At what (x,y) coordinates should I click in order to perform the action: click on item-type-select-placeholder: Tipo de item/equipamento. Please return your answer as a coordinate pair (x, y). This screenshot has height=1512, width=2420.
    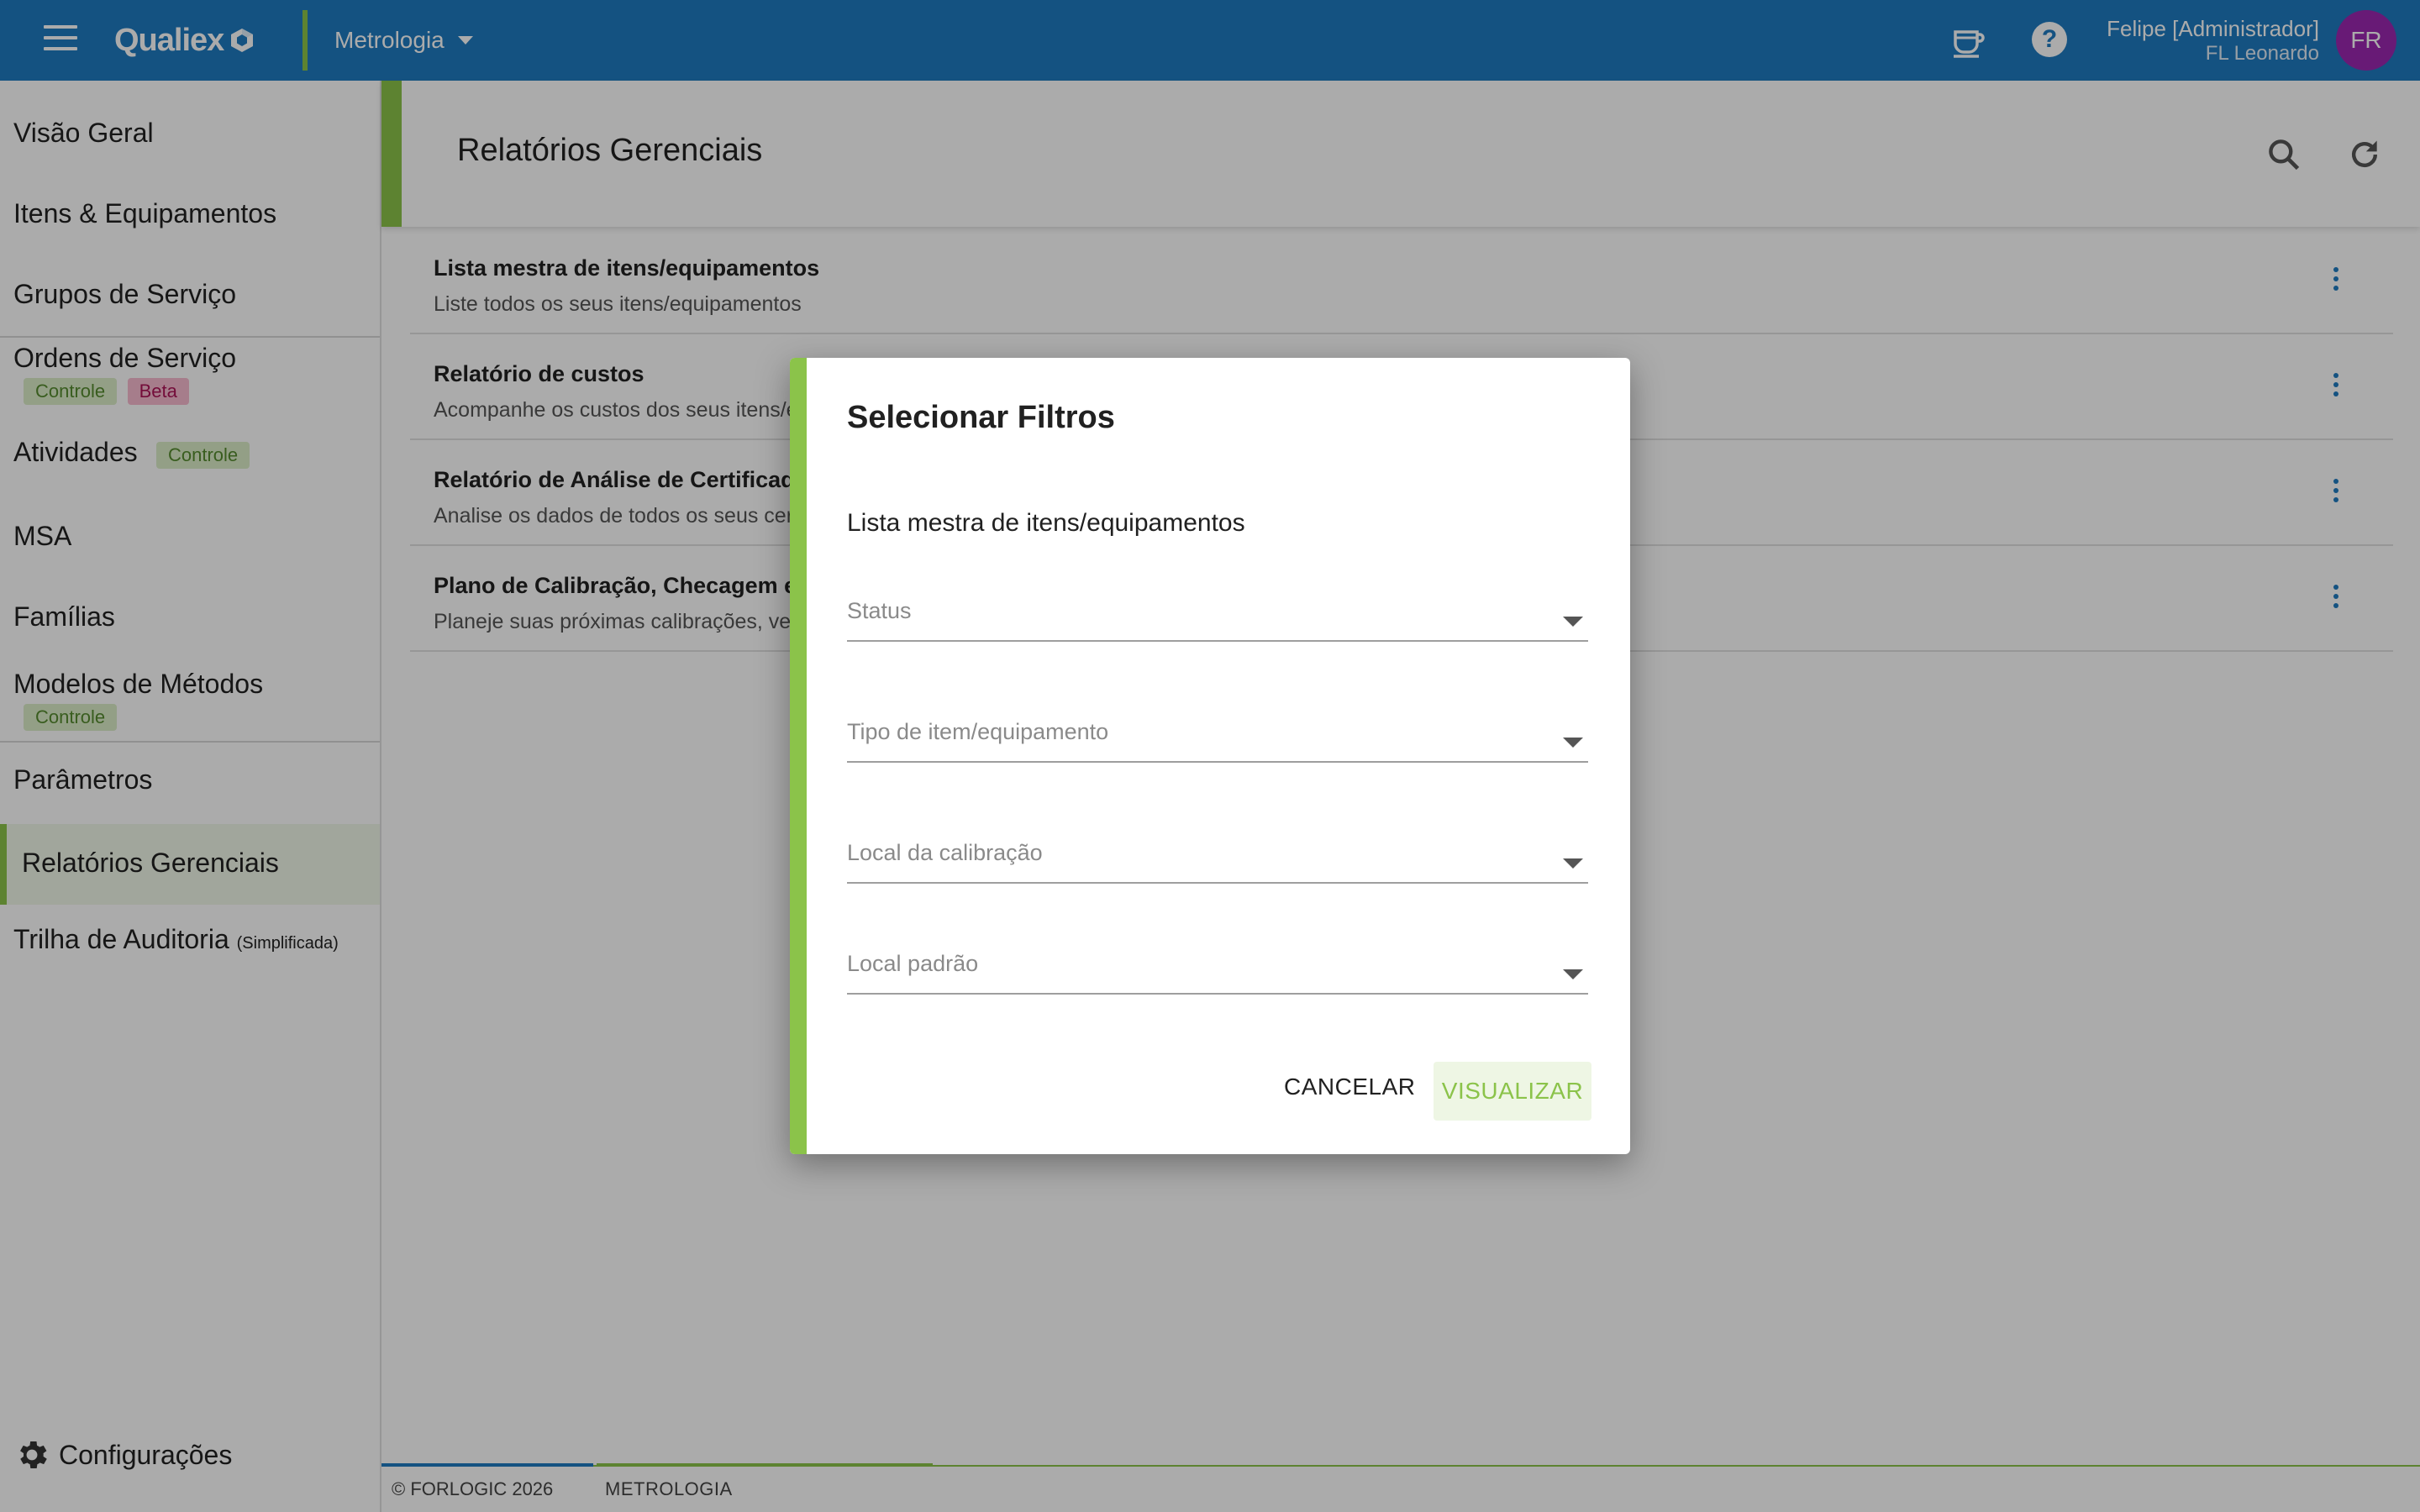
    Looking at the image, I should click on (978, 731).